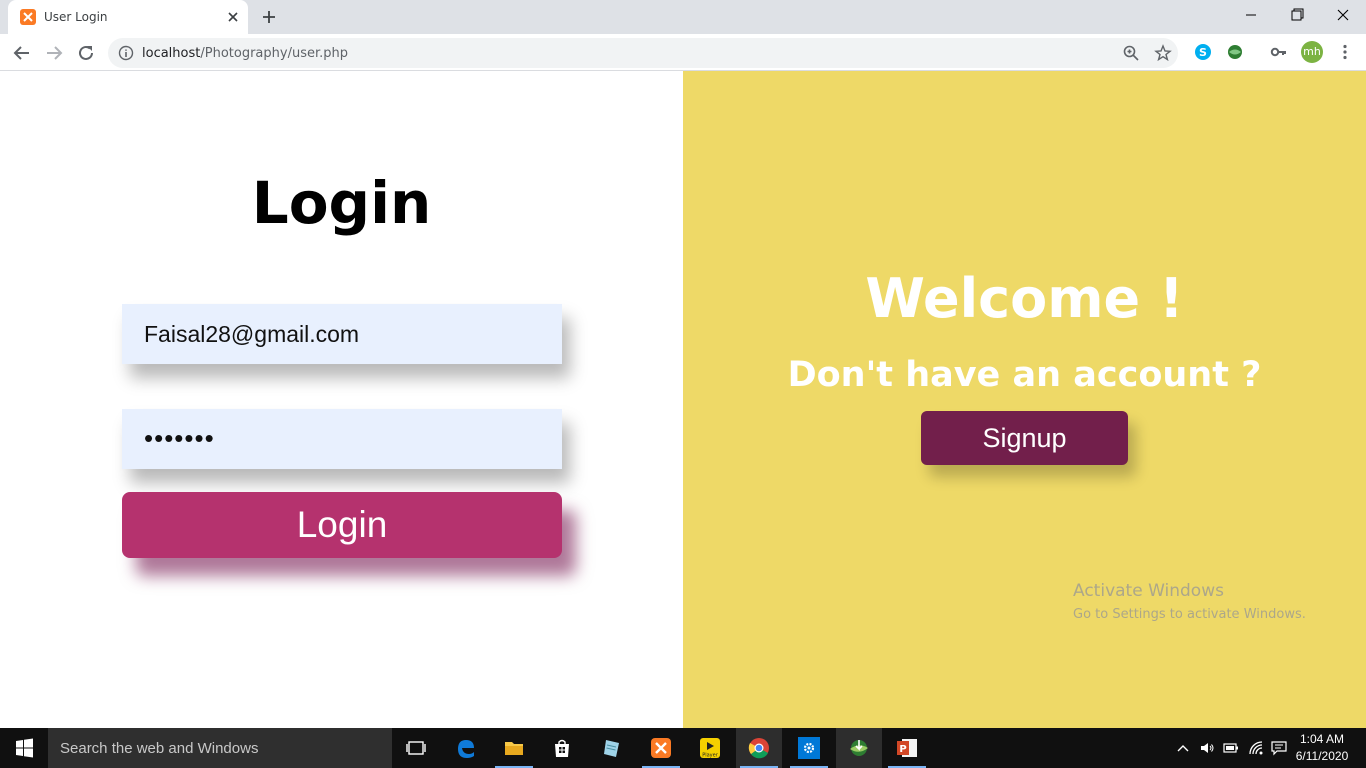 This screenshot has width=1366, height=768. I want to click on search-placeholder: Search the web and Windows, so click(159, 748).